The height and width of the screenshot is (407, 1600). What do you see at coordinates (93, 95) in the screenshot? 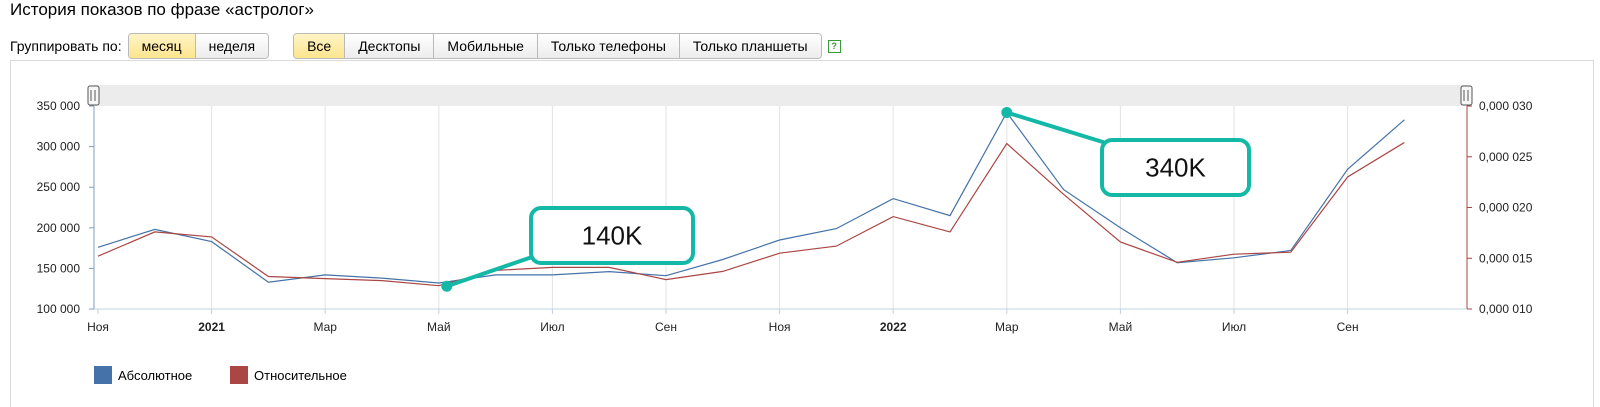
I see `range-handle-left` at bounding box center [93, 95].